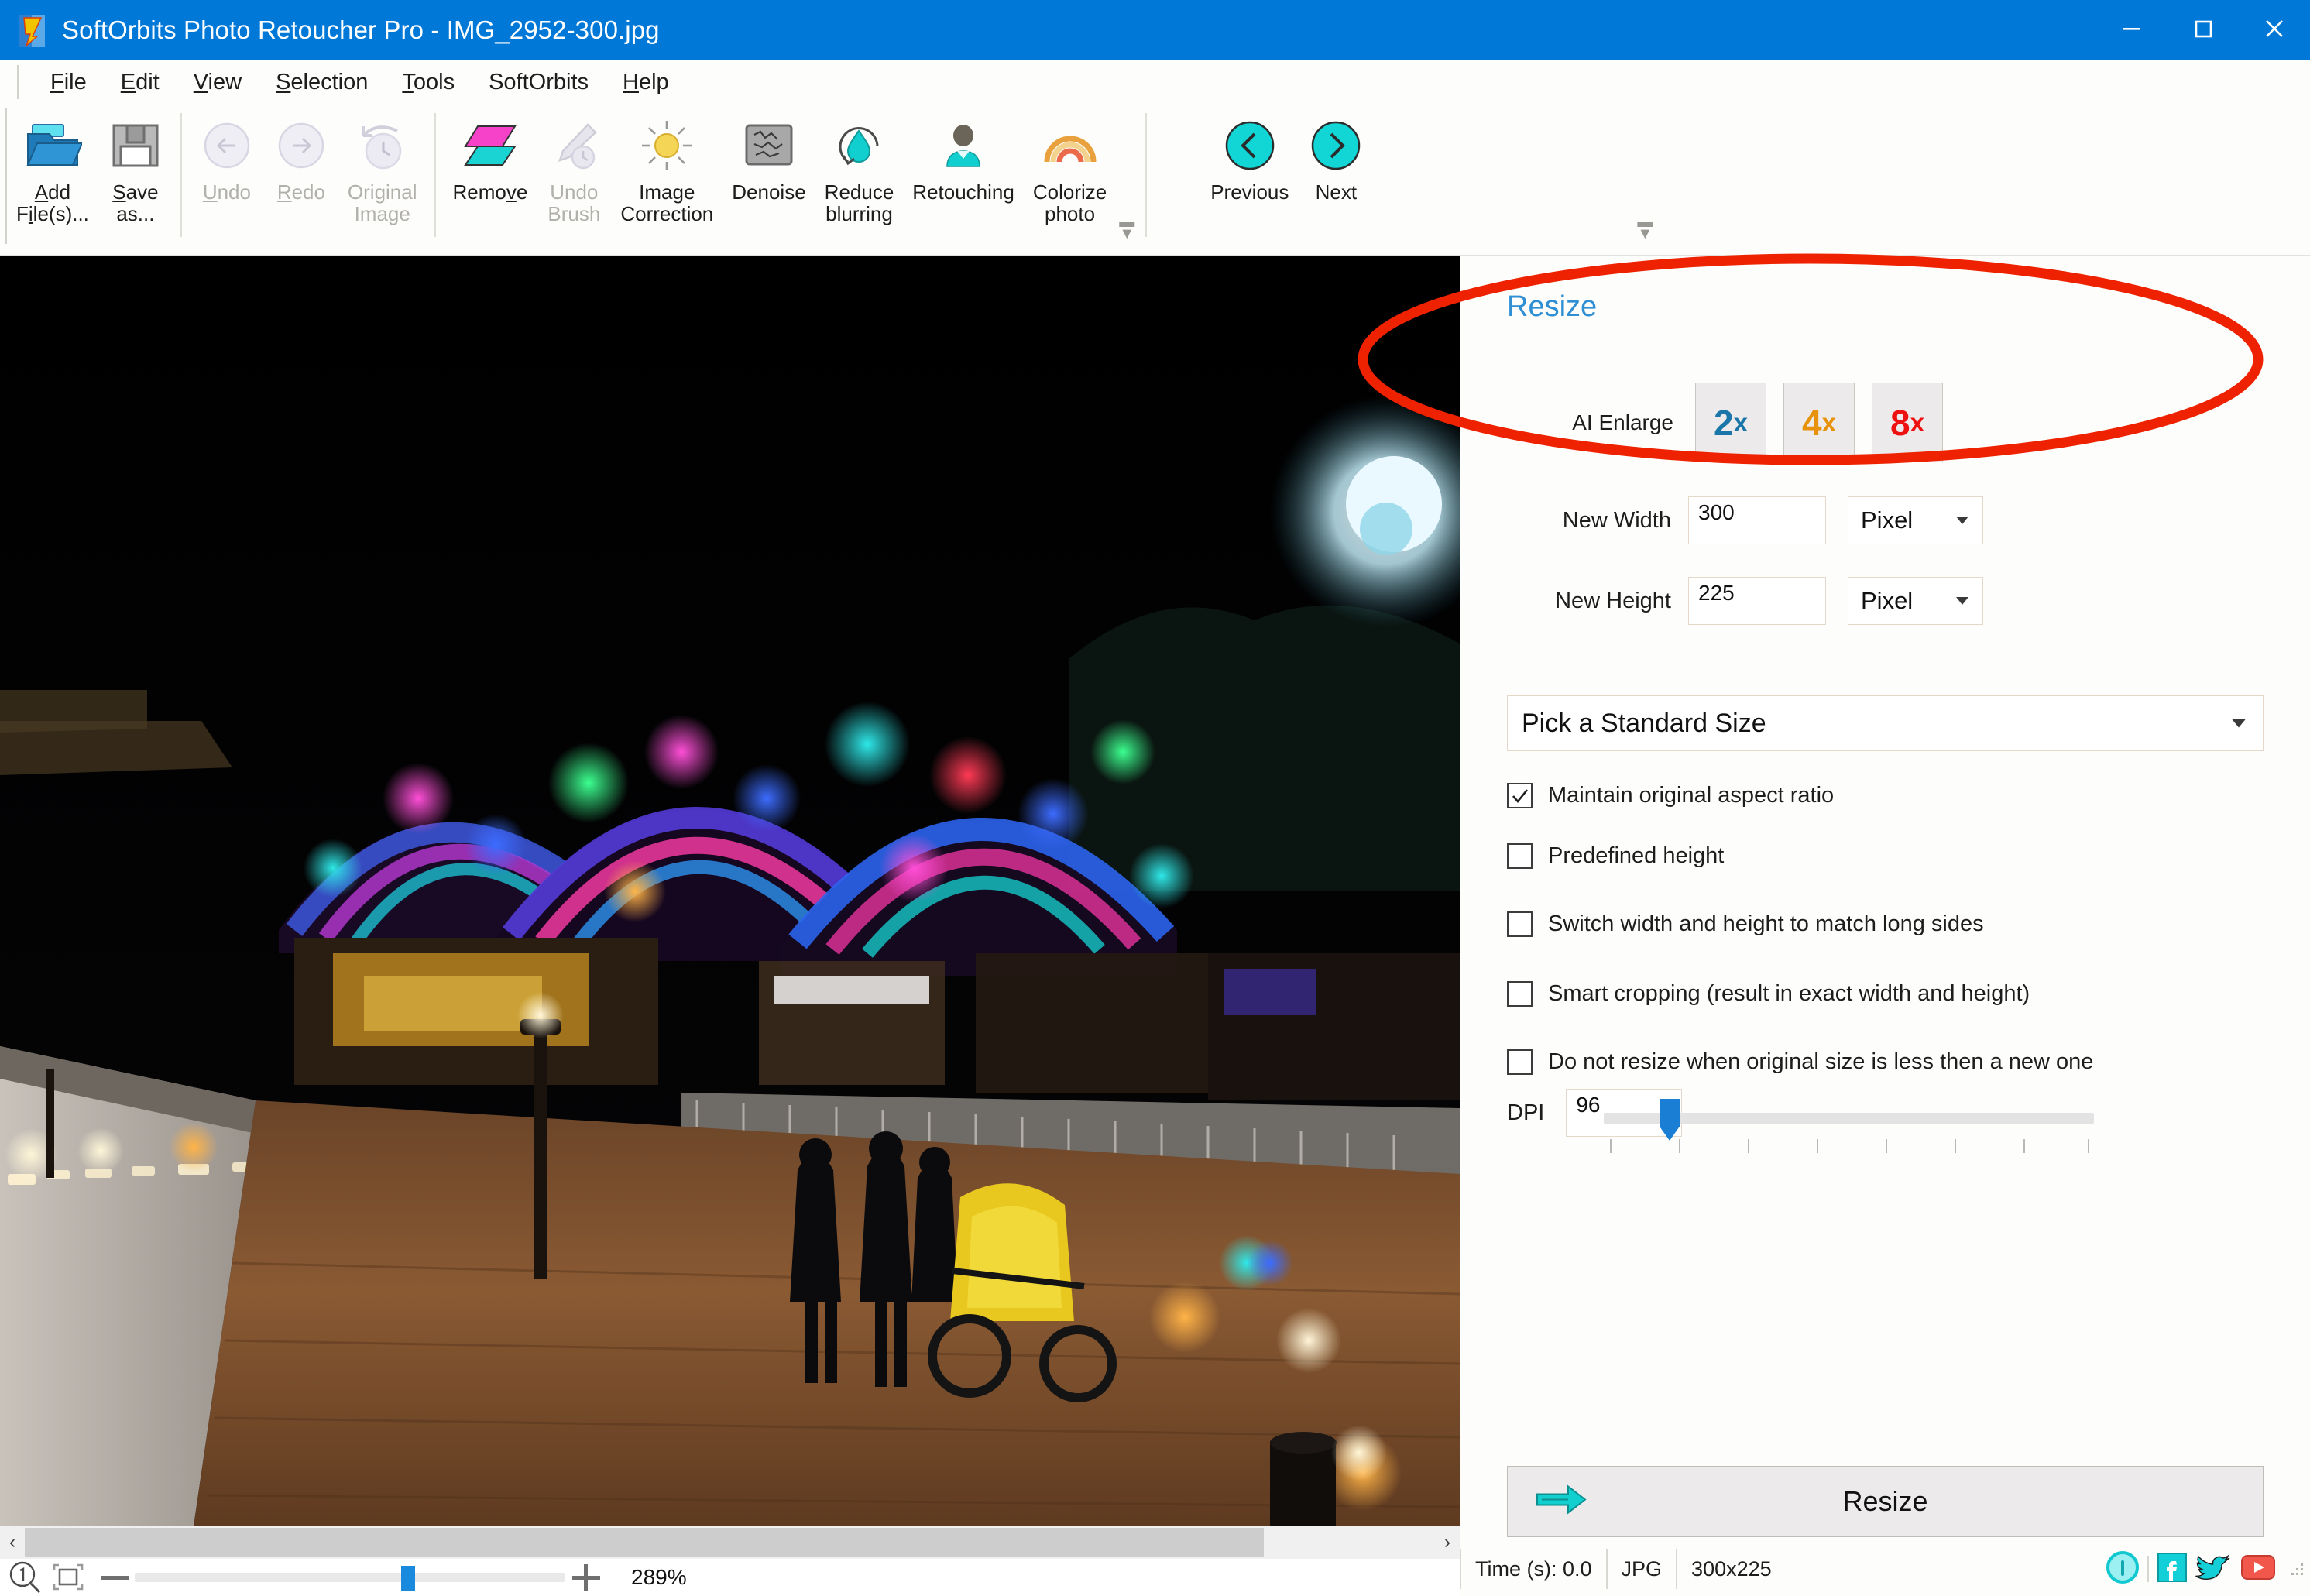 The image size is (2310, 1596). What do you see at coordinates (2122, 1569) in the screenshot?
I see `info-icon` at bounding box center [2122, 1569].